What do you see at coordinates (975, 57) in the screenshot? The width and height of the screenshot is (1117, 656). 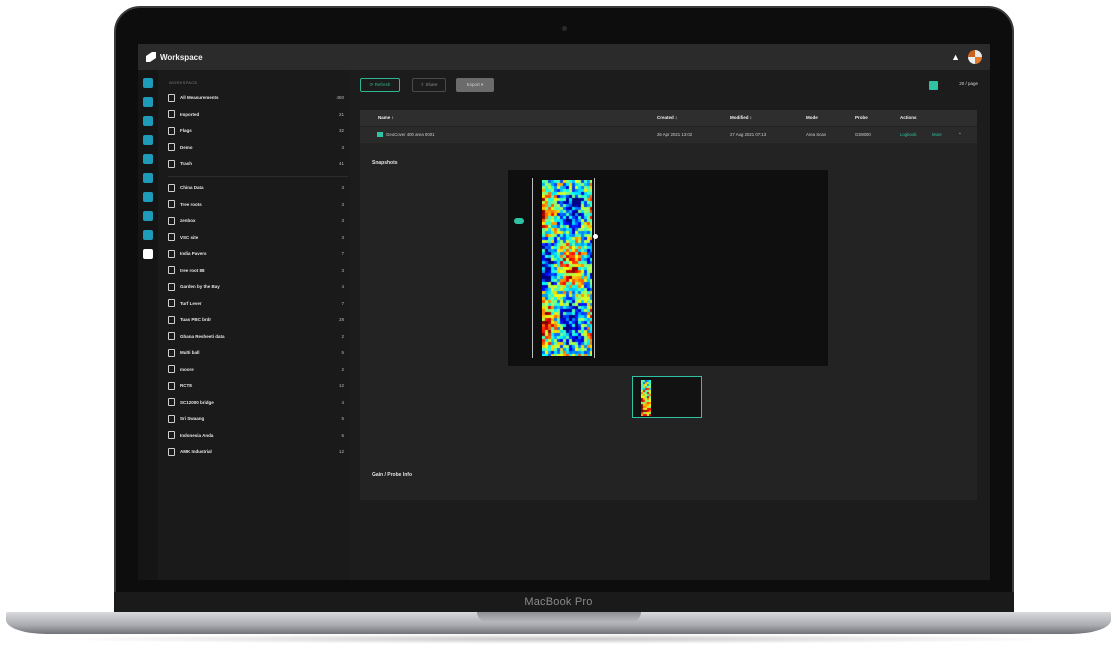 I see `avatar` at bounding box center [975, 57].